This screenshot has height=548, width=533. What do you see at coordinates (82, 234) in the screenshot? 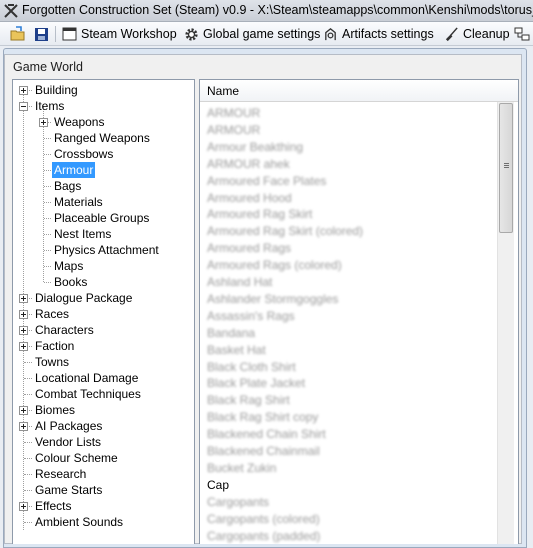
I see `tree-node: Nest Items` at bounding box center [82, 234].